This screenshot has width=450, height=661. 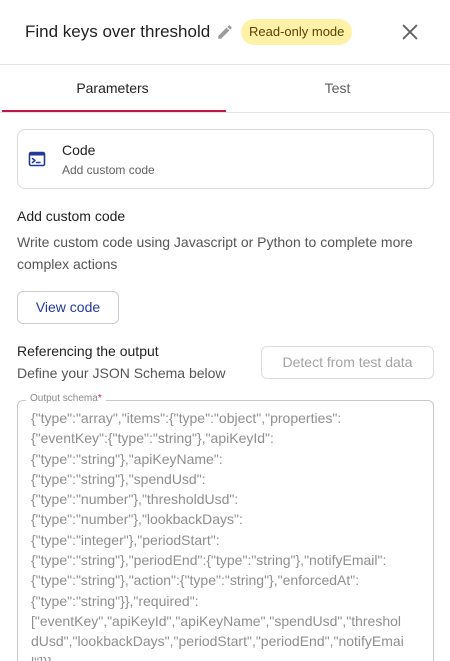 I want to click on code-card-title: Code, so click(x=79, y=150).